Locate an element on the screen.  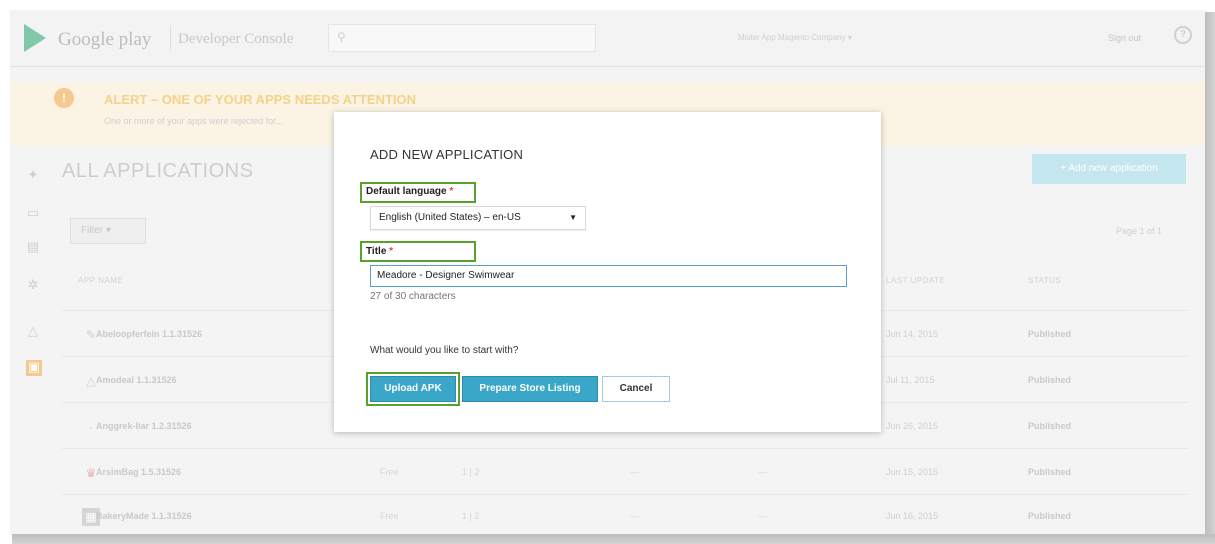
app-last-update: Jun 16, 2015 is located at coordinates (912, 516).